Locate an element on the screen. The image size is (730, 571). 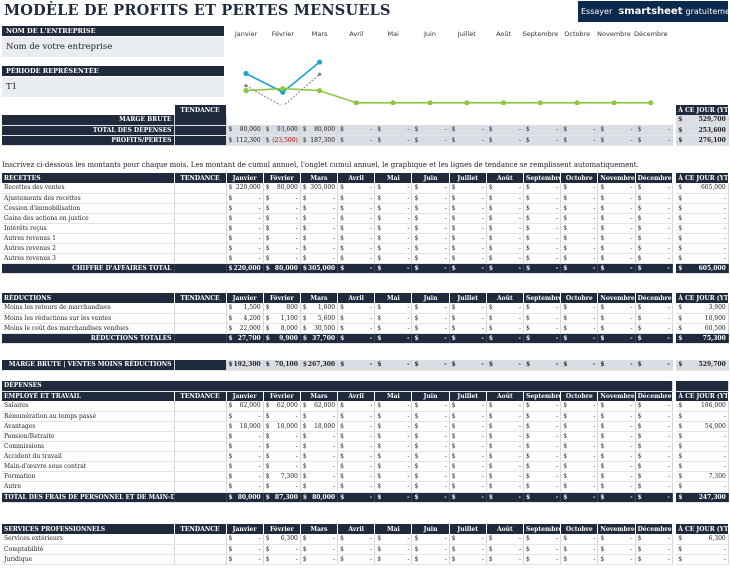
amount-cell: $30,500 is located at coordinates (319, 328).